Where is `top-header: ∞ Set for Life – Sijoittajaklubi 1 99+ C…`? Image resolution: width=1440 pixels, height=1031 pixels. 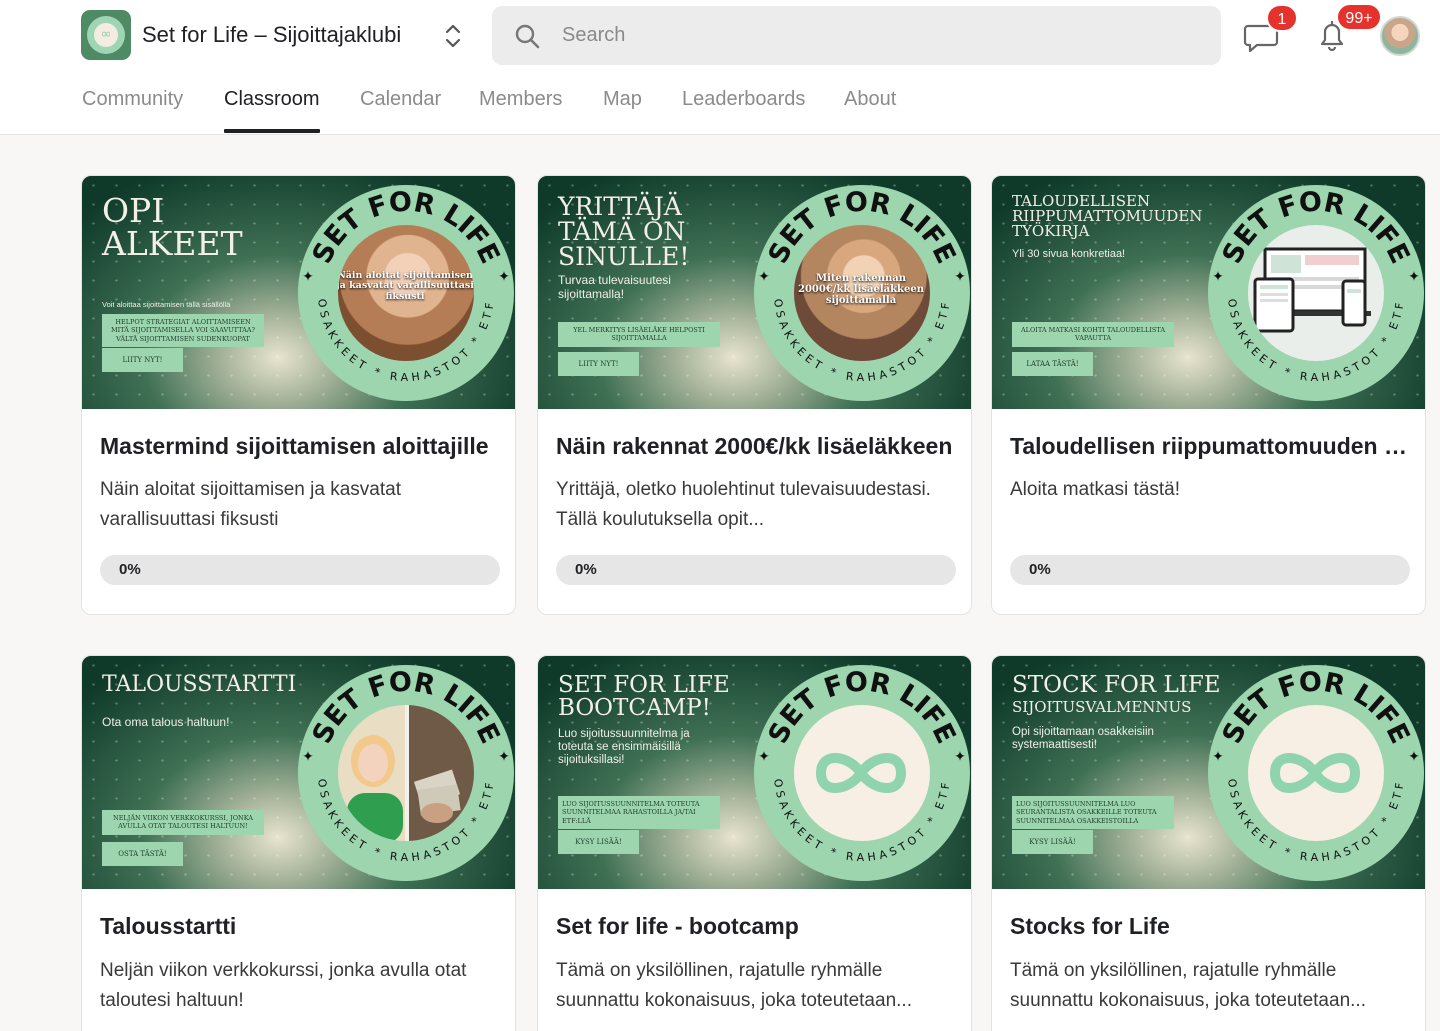
top-header: ∞ Set for Life – Sijoittajaklubi 1 99+ C… is located at coordinates (720, 67).